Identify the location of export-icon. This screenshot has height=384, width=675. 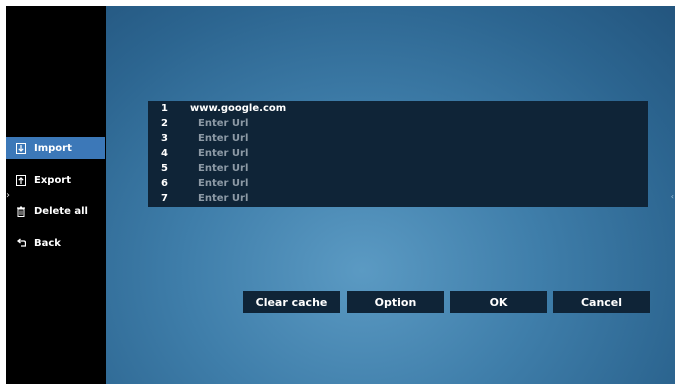
(21, 180).